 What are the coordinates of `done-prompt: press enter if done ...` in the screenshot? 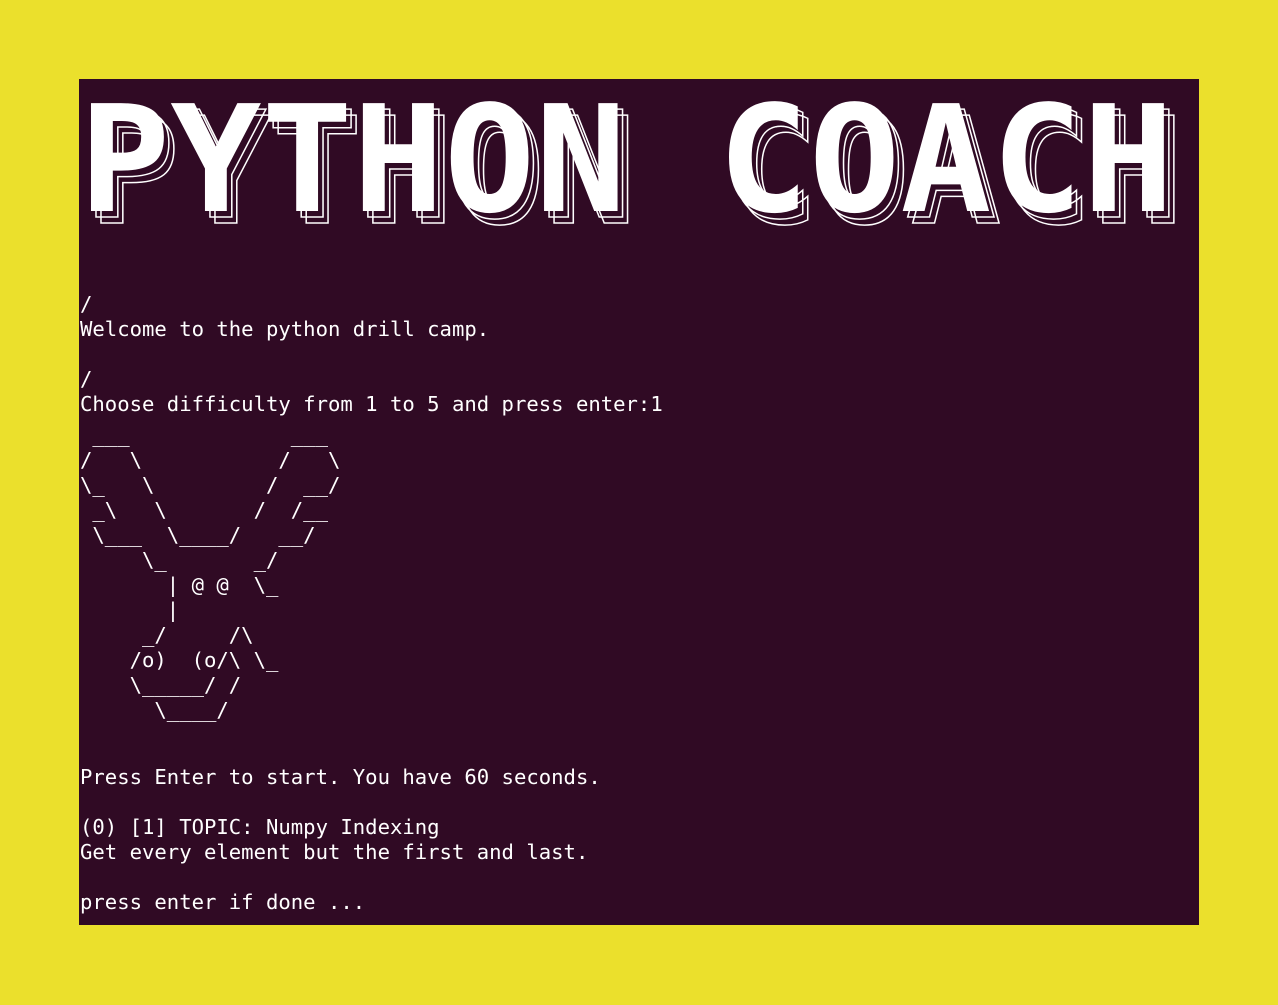 It's located at (222, 902).